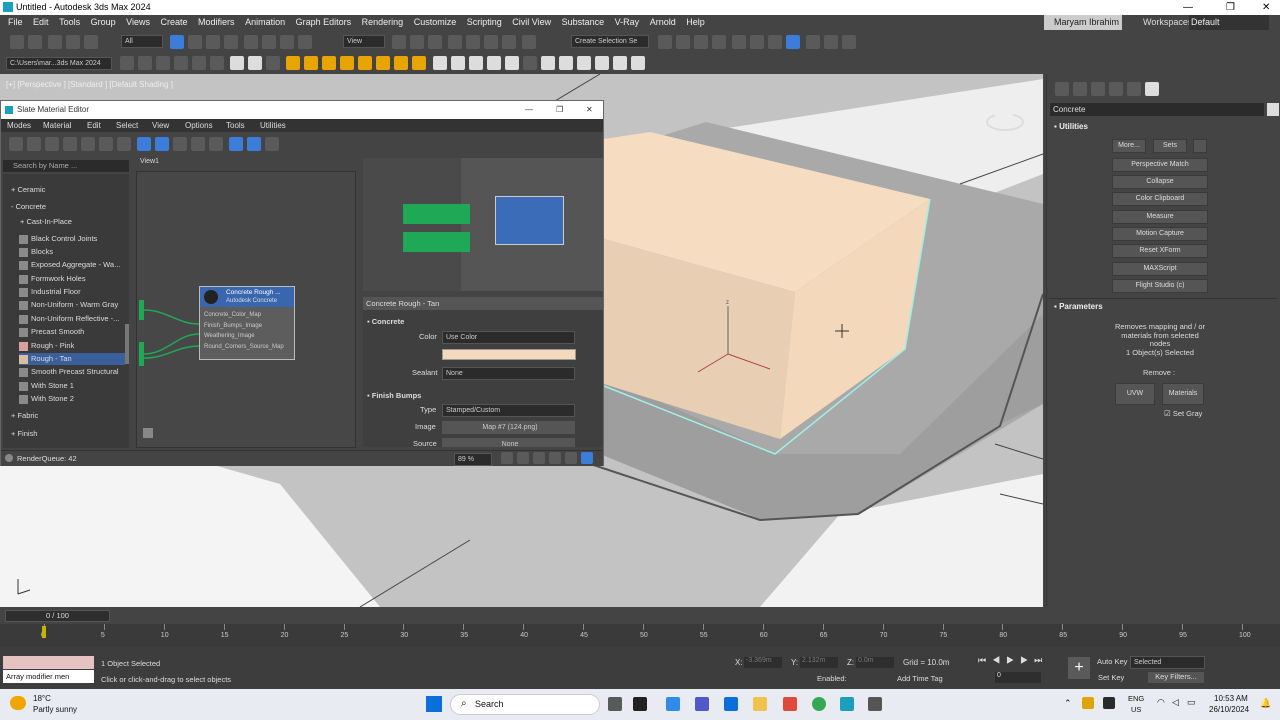 Image resolution: width=1280 pixels, height=720 pixels. What do you see at coordinates (35, 42) in the screenshot?
I see `redo-icon` at bounding box center [35, 42].